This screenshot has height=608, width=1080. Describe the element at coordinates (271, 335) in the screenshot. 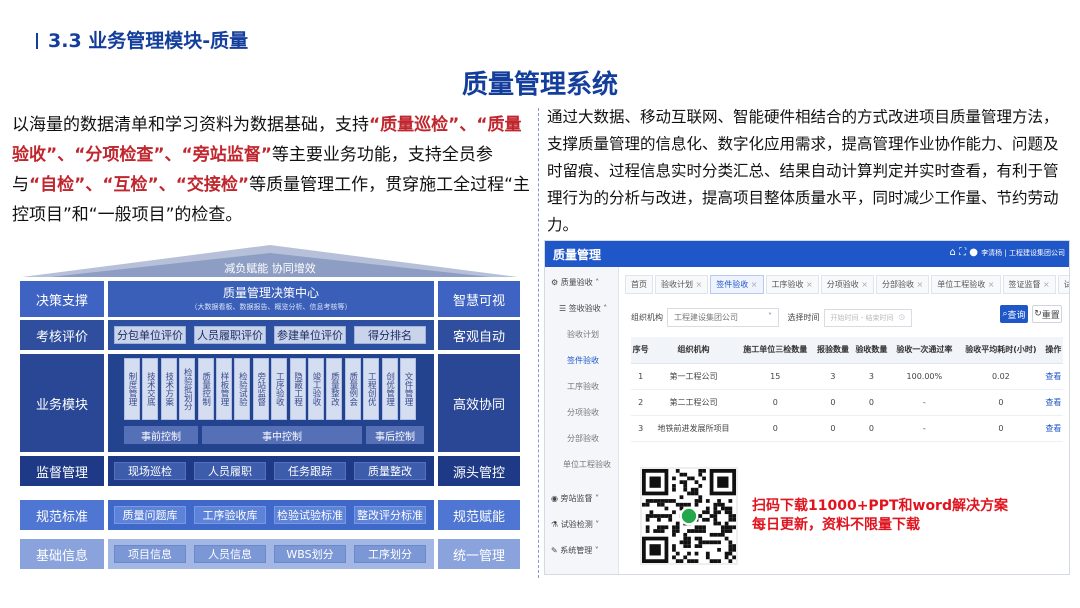

I see `evaluation-band: 分包单位评价 人员履职评价 参建单位评价 得分排名` at that location.